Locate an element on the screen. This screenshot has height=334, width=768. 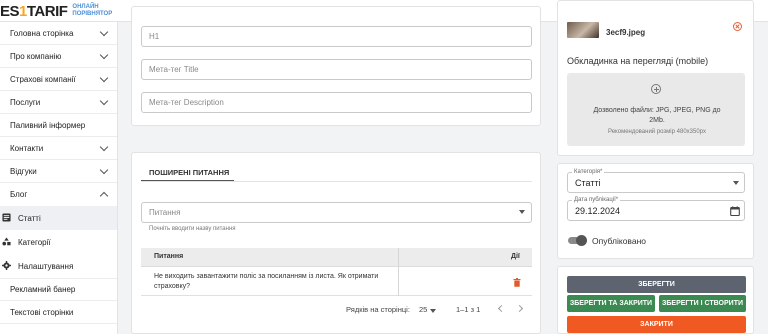
sidebar-item-text-pages: Текстові сторінки is located at coordinates (58, 312).